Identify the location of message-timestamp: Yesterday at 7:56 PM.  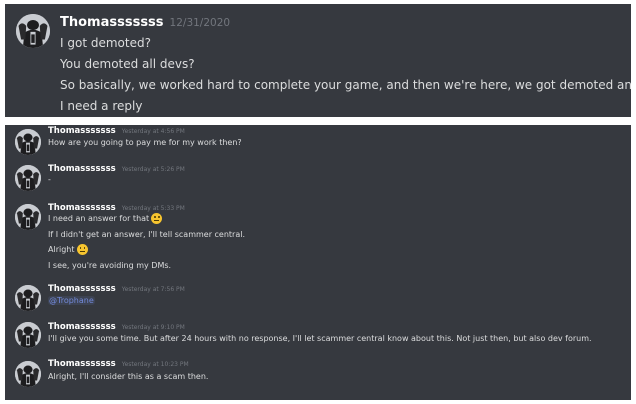
(153, 289).